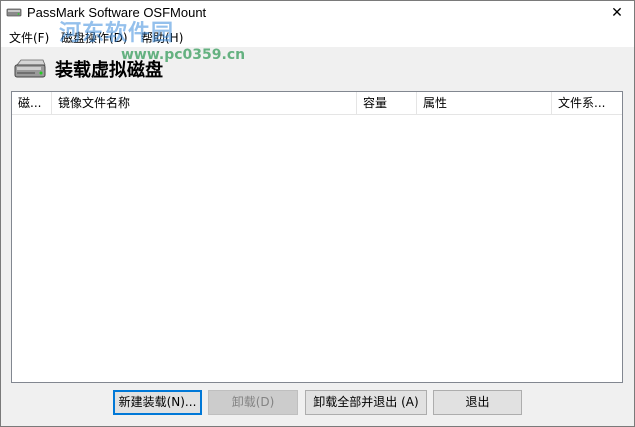  I want to click on close-button: ✕, so click(617, 13).